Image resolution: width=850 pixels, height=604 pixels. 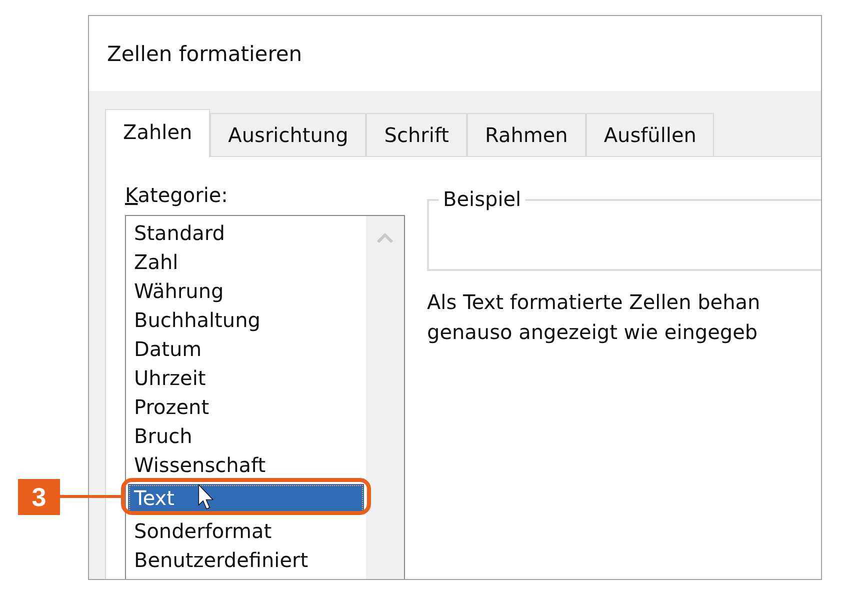 I want to click on tab: Zahlen, so click(x=157, y=133).